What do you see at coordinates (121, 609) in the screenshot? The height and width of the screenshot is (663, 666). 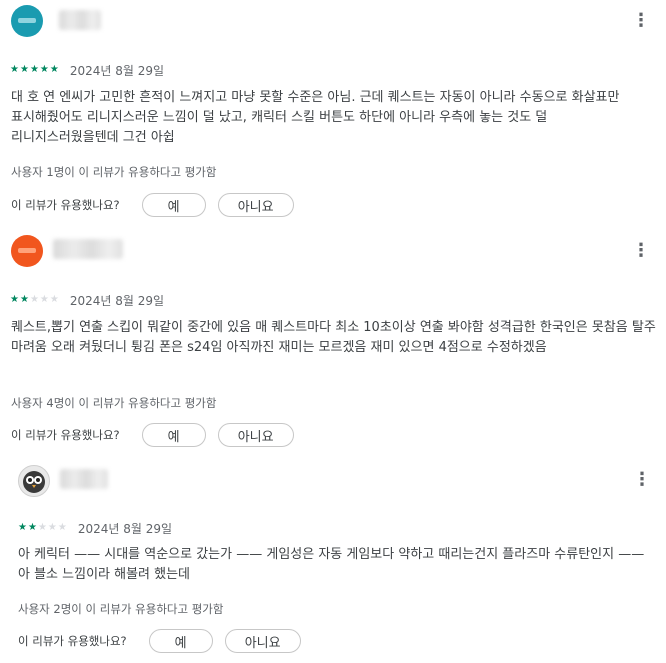 I see `helpful-count: 사용자 2명이 이 리뷰가 유용하다고 평가함` at bounding box center [121, 609].